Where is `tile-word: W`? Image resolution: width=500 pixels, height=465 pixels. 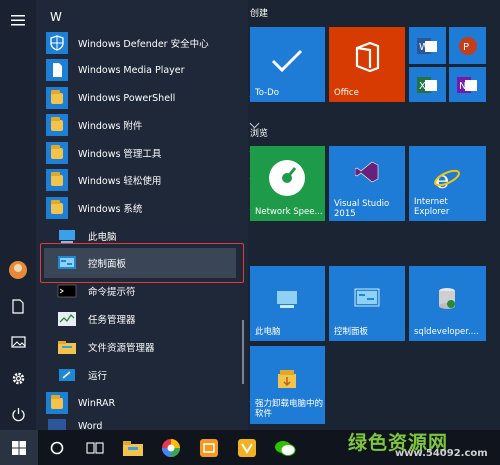 tile-word: W is located at coordinates (427, 45).